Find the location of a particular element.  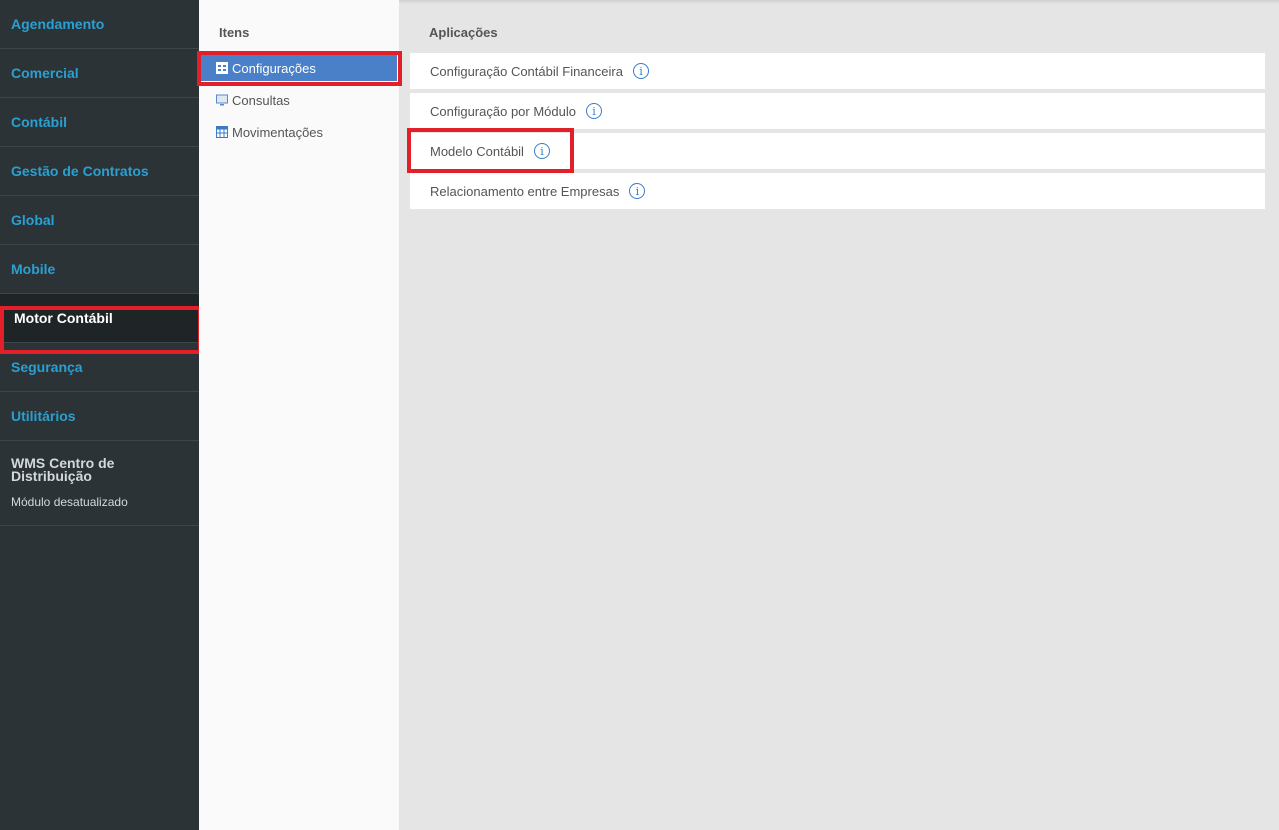

module-agendamento: Agendamento is located at coordinates (99, 24).